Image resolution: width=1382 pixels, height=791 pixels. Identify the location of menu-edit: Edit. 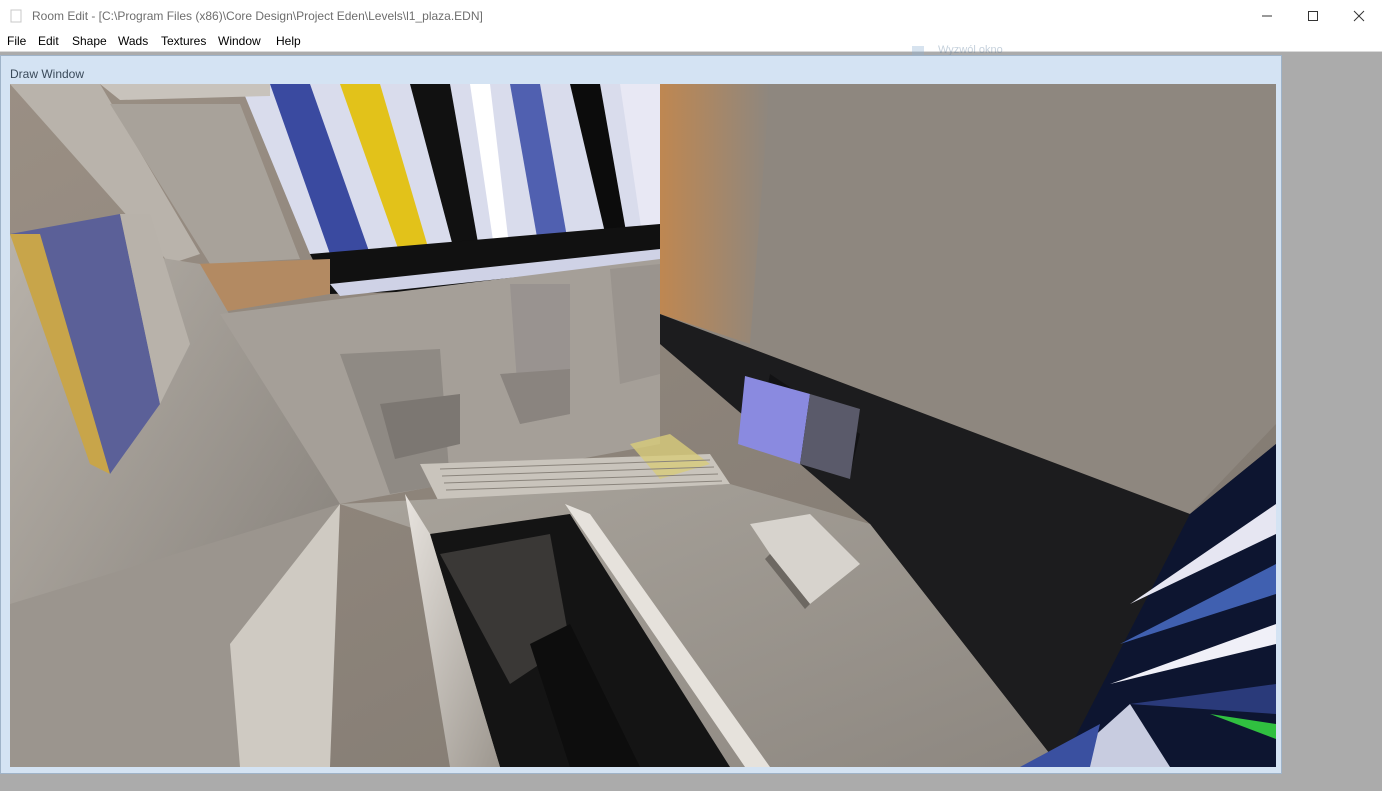
(48, 41).